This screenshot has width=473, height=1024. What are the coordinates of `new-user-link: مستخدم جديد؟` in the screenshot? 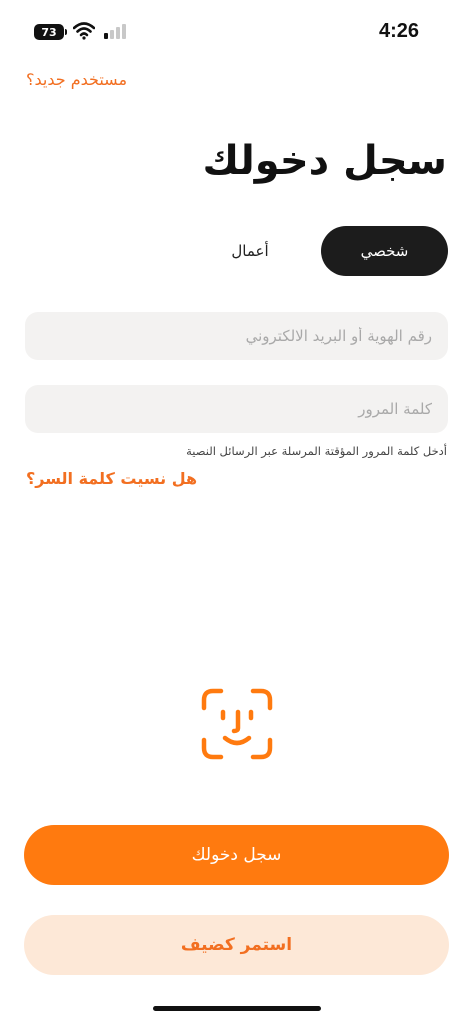 It's located at (76, 79).